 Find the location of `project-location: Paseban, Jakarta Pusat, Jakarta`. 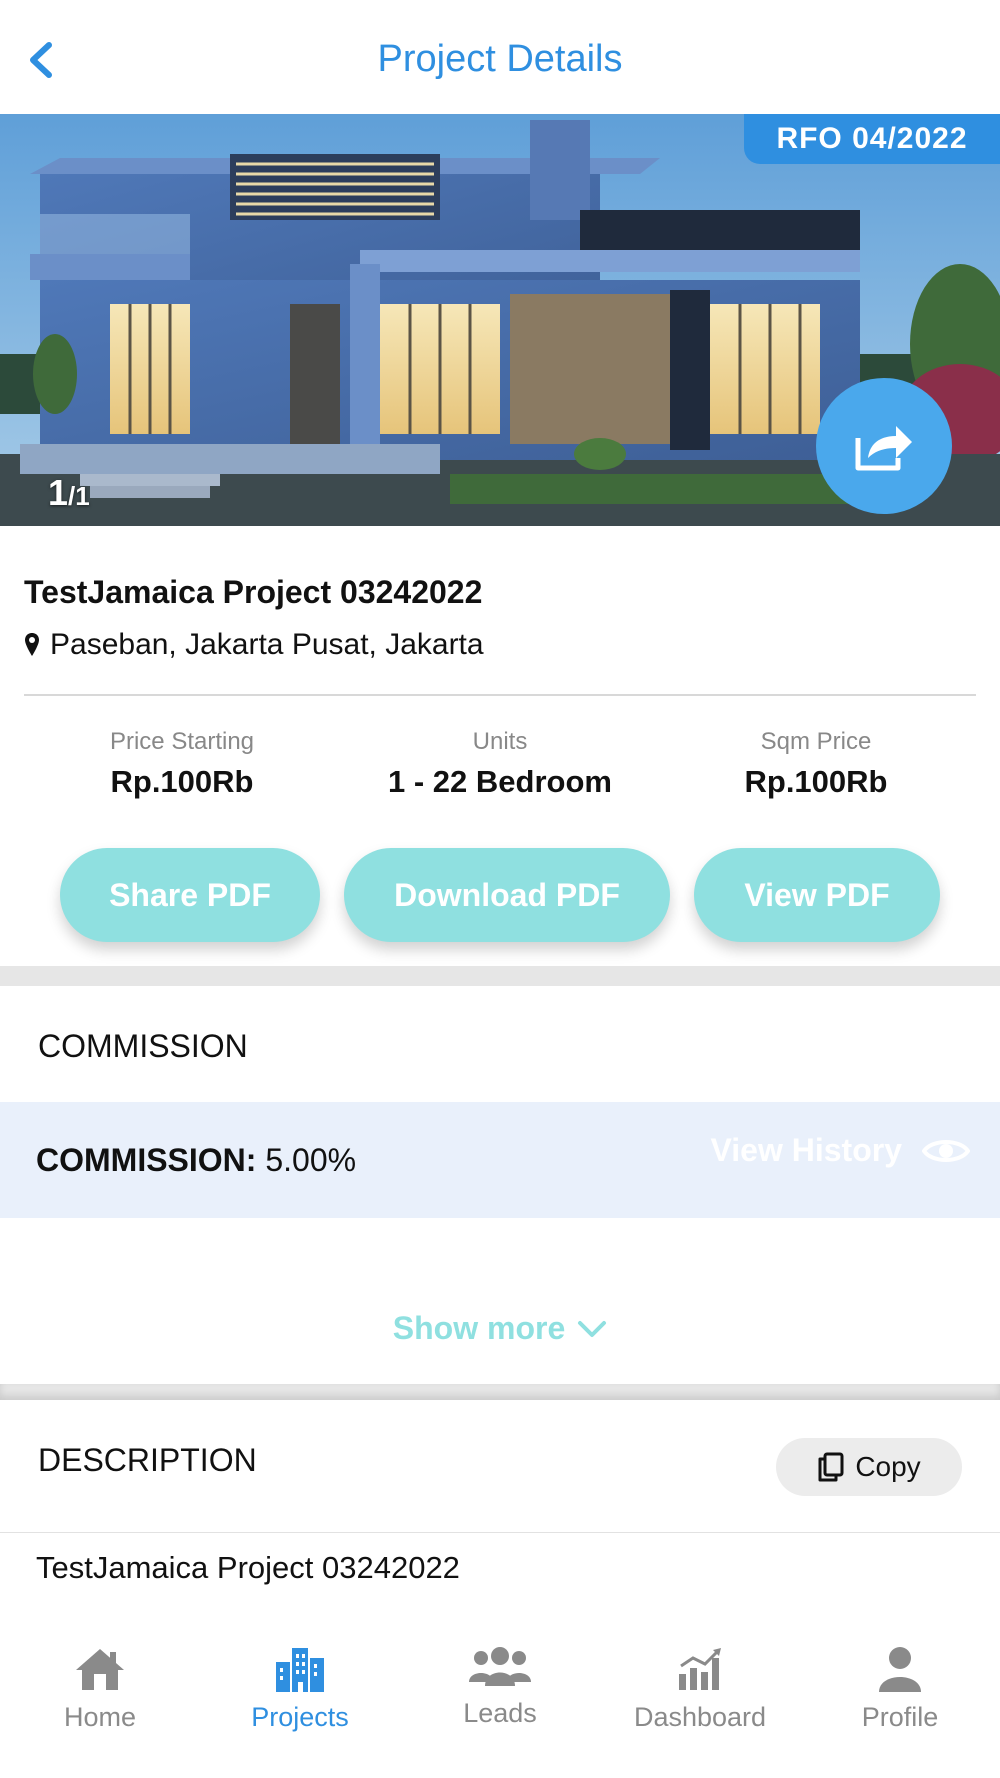

project-location: Paseban, Jakarta Pusat, Jakarta is located at coordinates (254, 645).